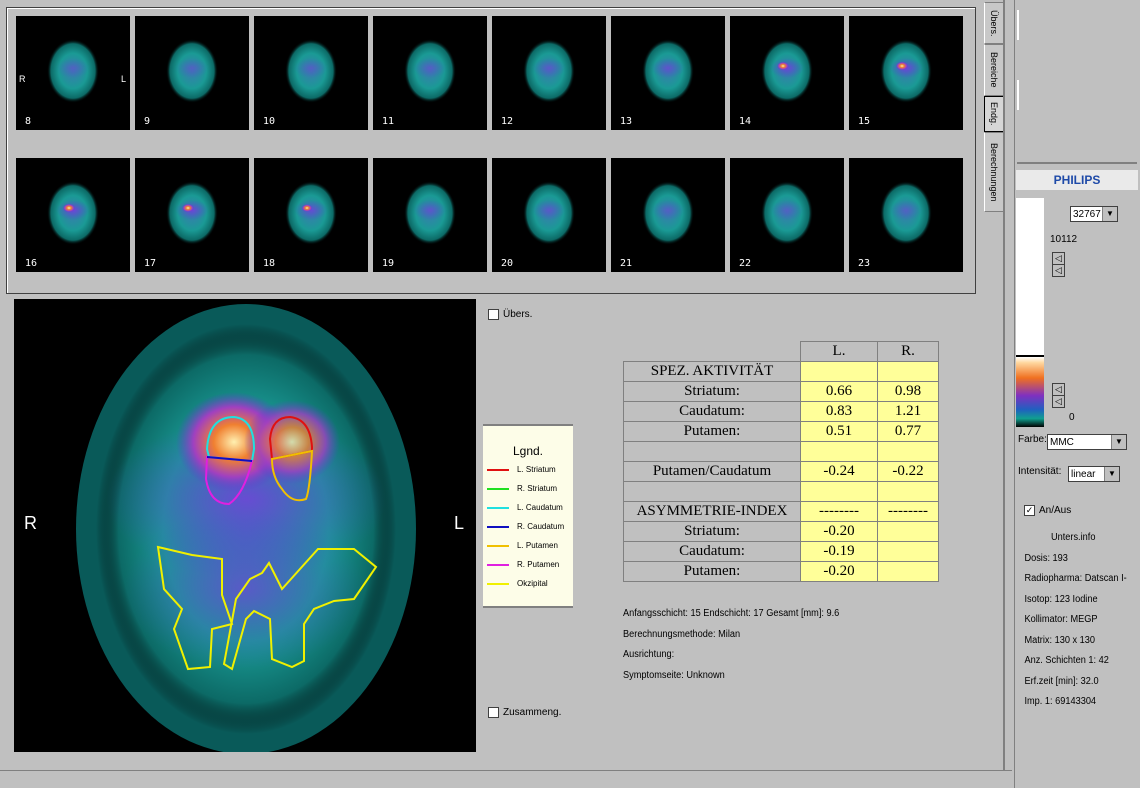 Image resolution: width=1140 pixels, height=788 pixels. Describe the element at coordinates (1094, 474) in the screenshot. I see `intensity-select: linear ▼` at that location.